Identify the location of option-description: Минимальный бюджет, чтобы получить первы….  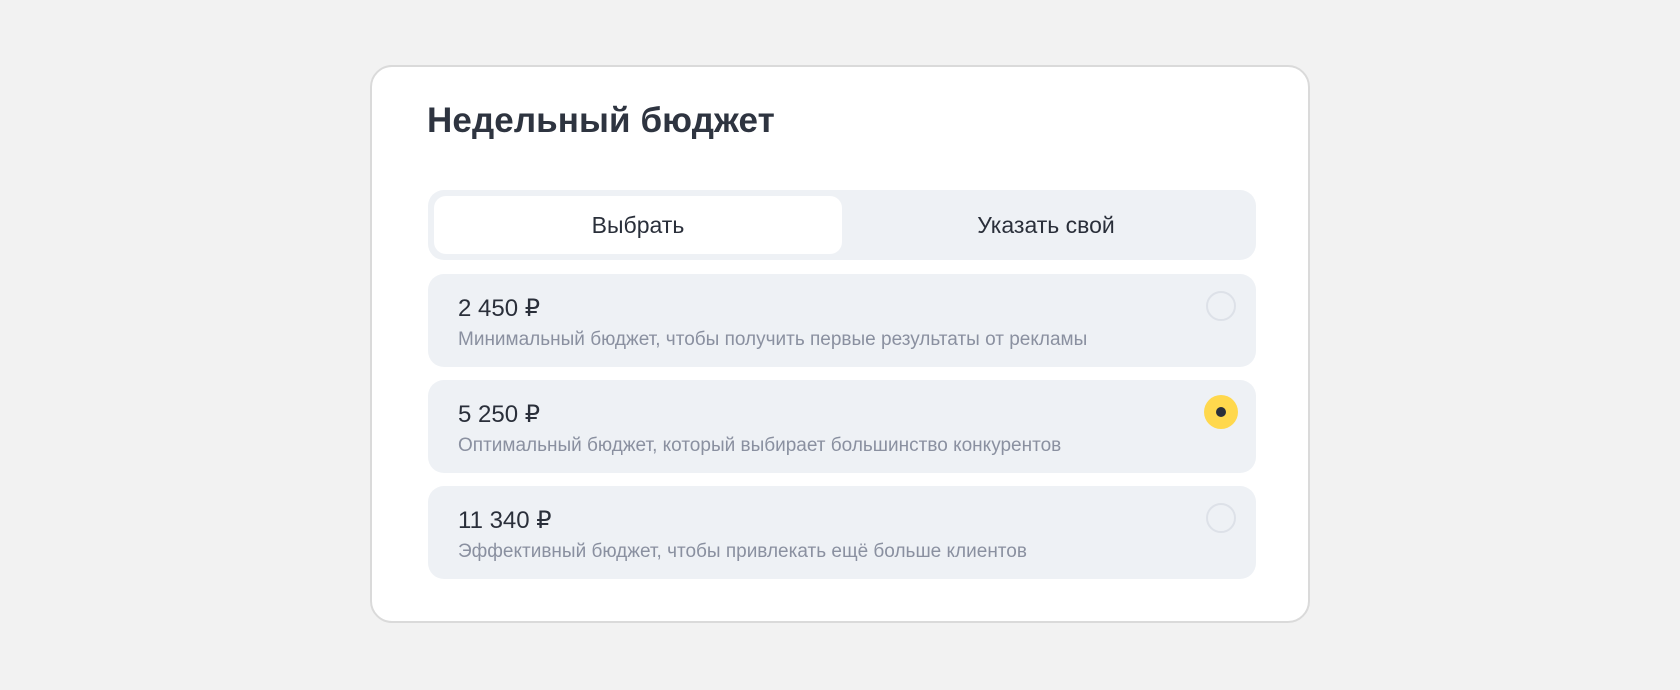
(773, 339).